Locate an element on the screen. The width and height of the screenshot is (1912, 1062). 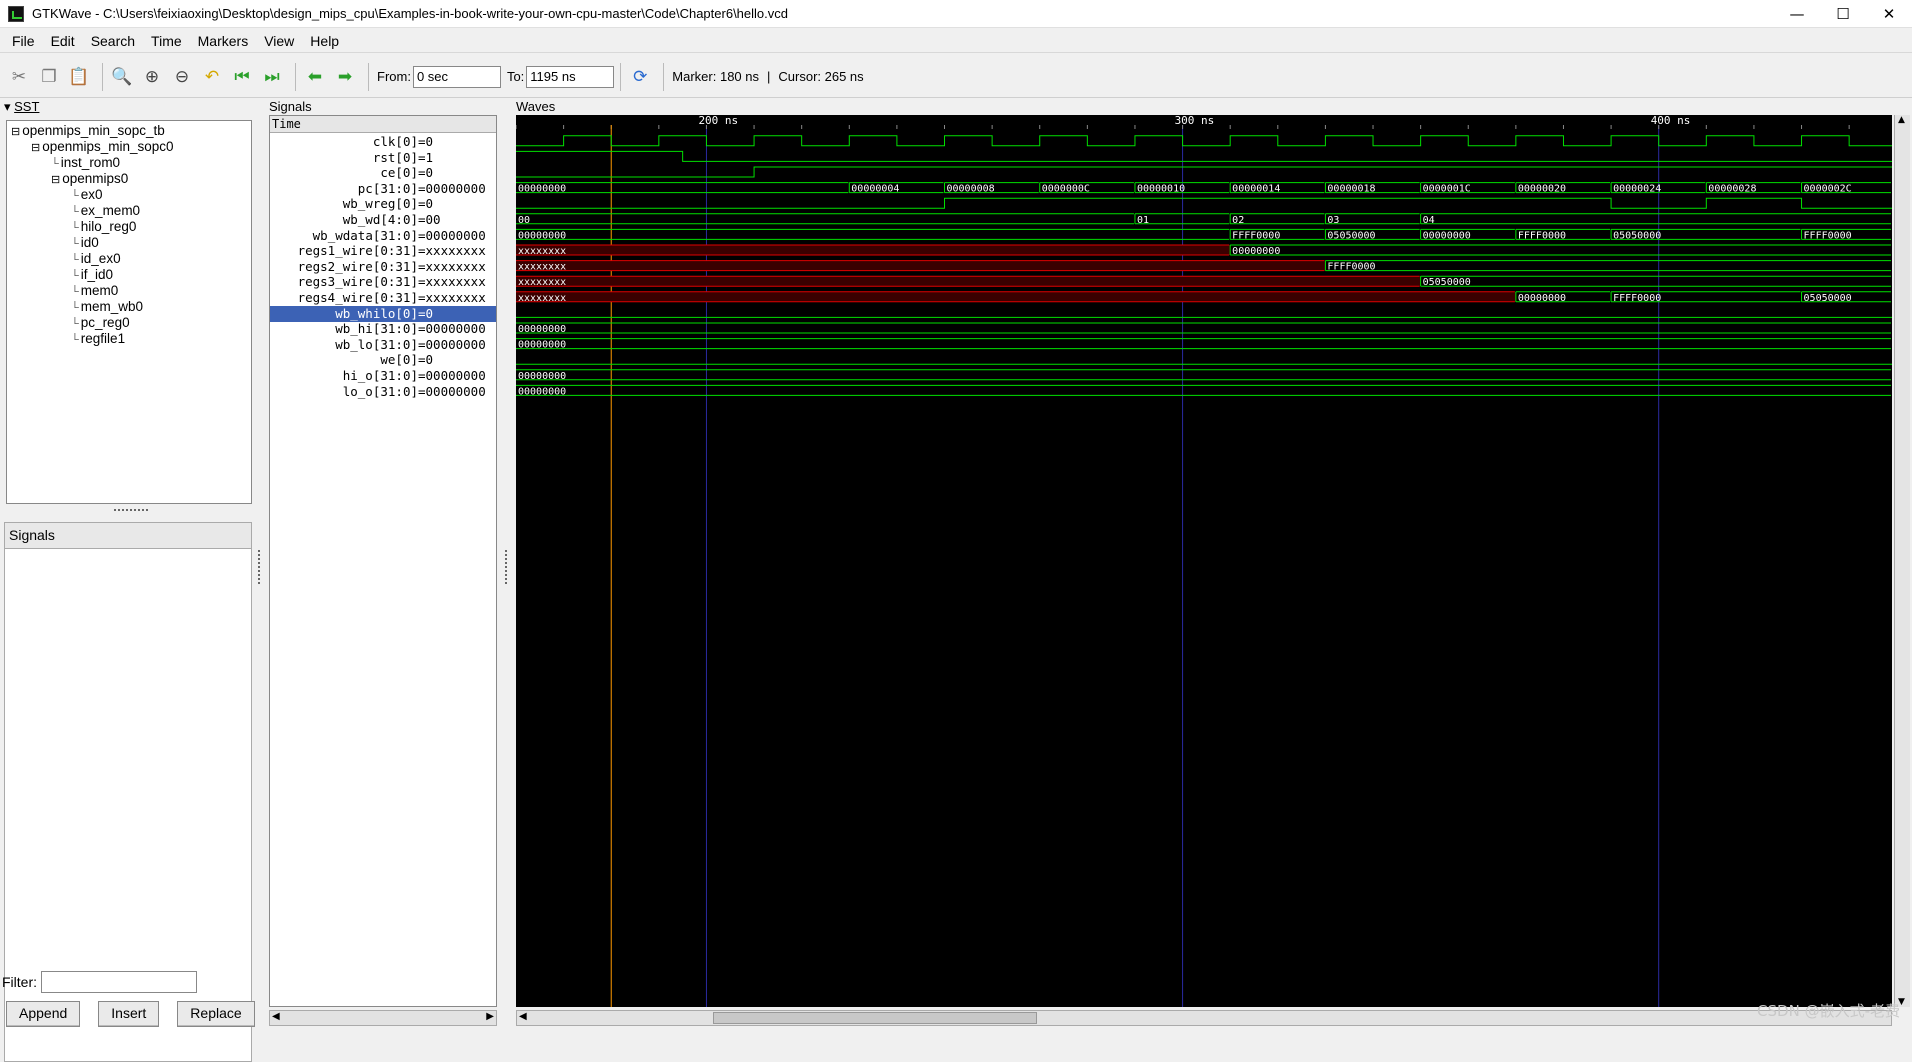
find-next-edge-icon: ➡ is located at coordinates (345, 77).